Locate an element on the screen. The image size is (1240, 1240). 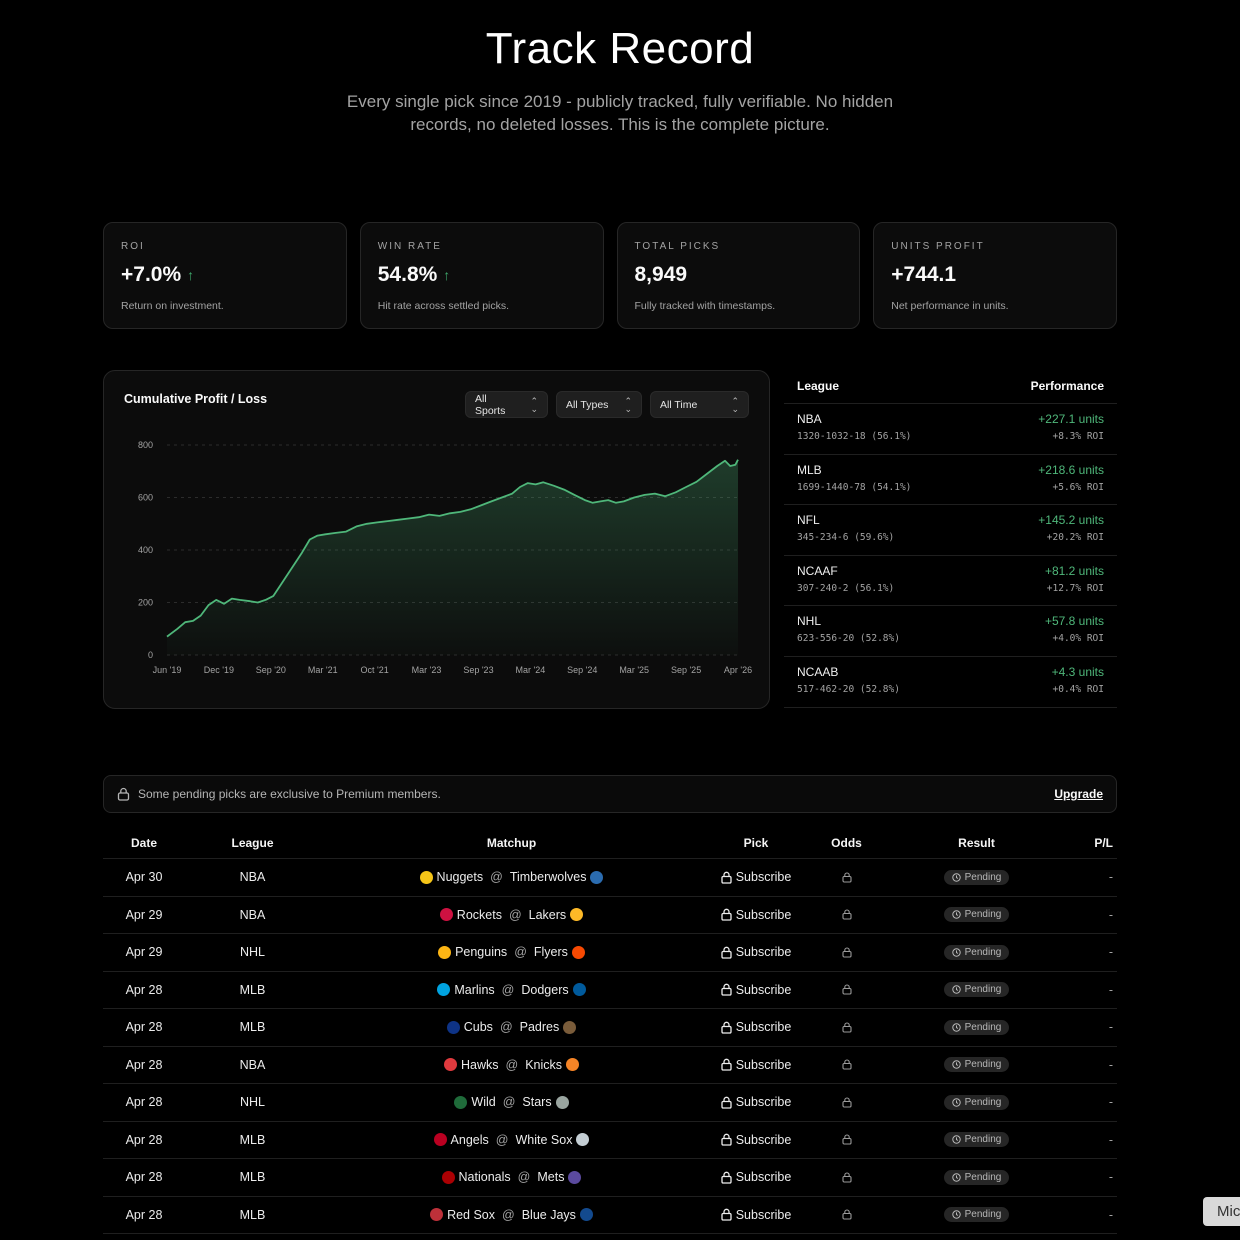
league-roi: +0.4% ROI is located at coordinates (1078, 689).